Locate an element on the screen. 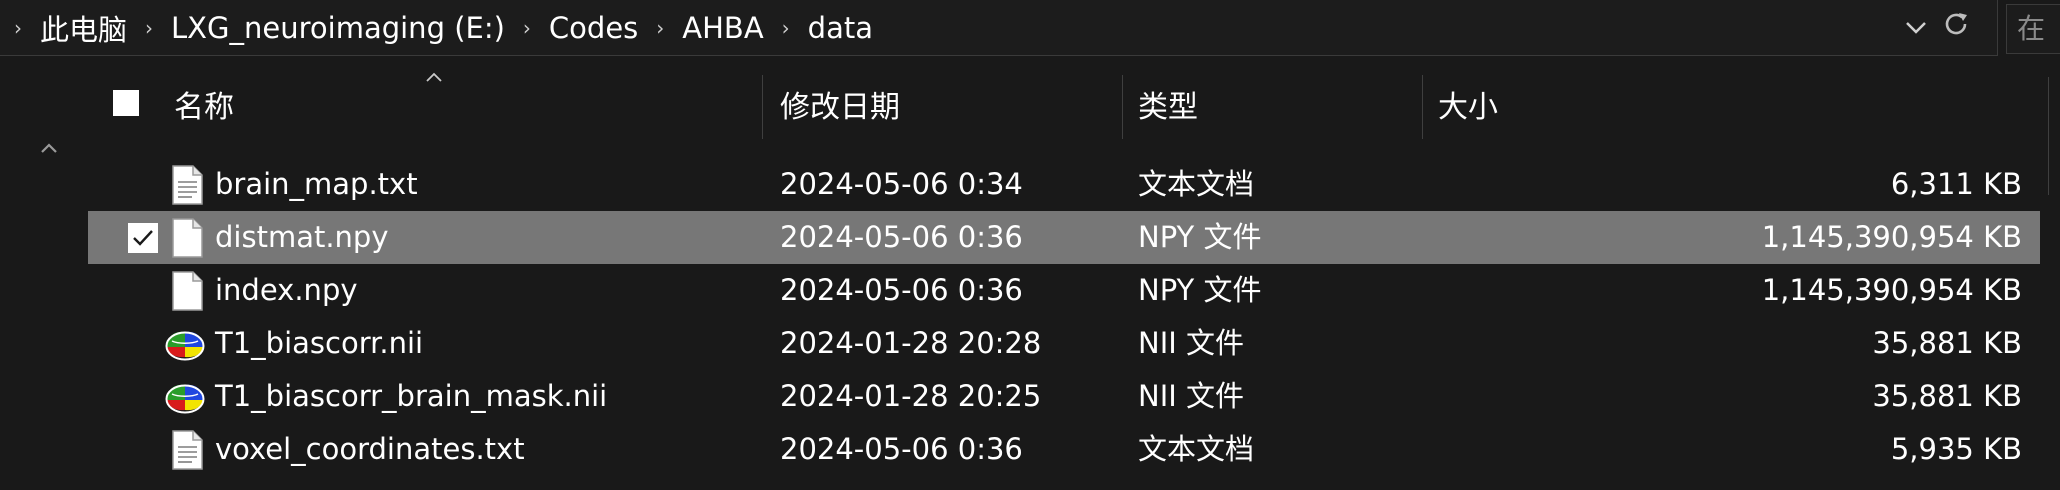 The image size is (2060, 490). breadcrumb-item-codes: Codes is located at coordinates (593, 28).